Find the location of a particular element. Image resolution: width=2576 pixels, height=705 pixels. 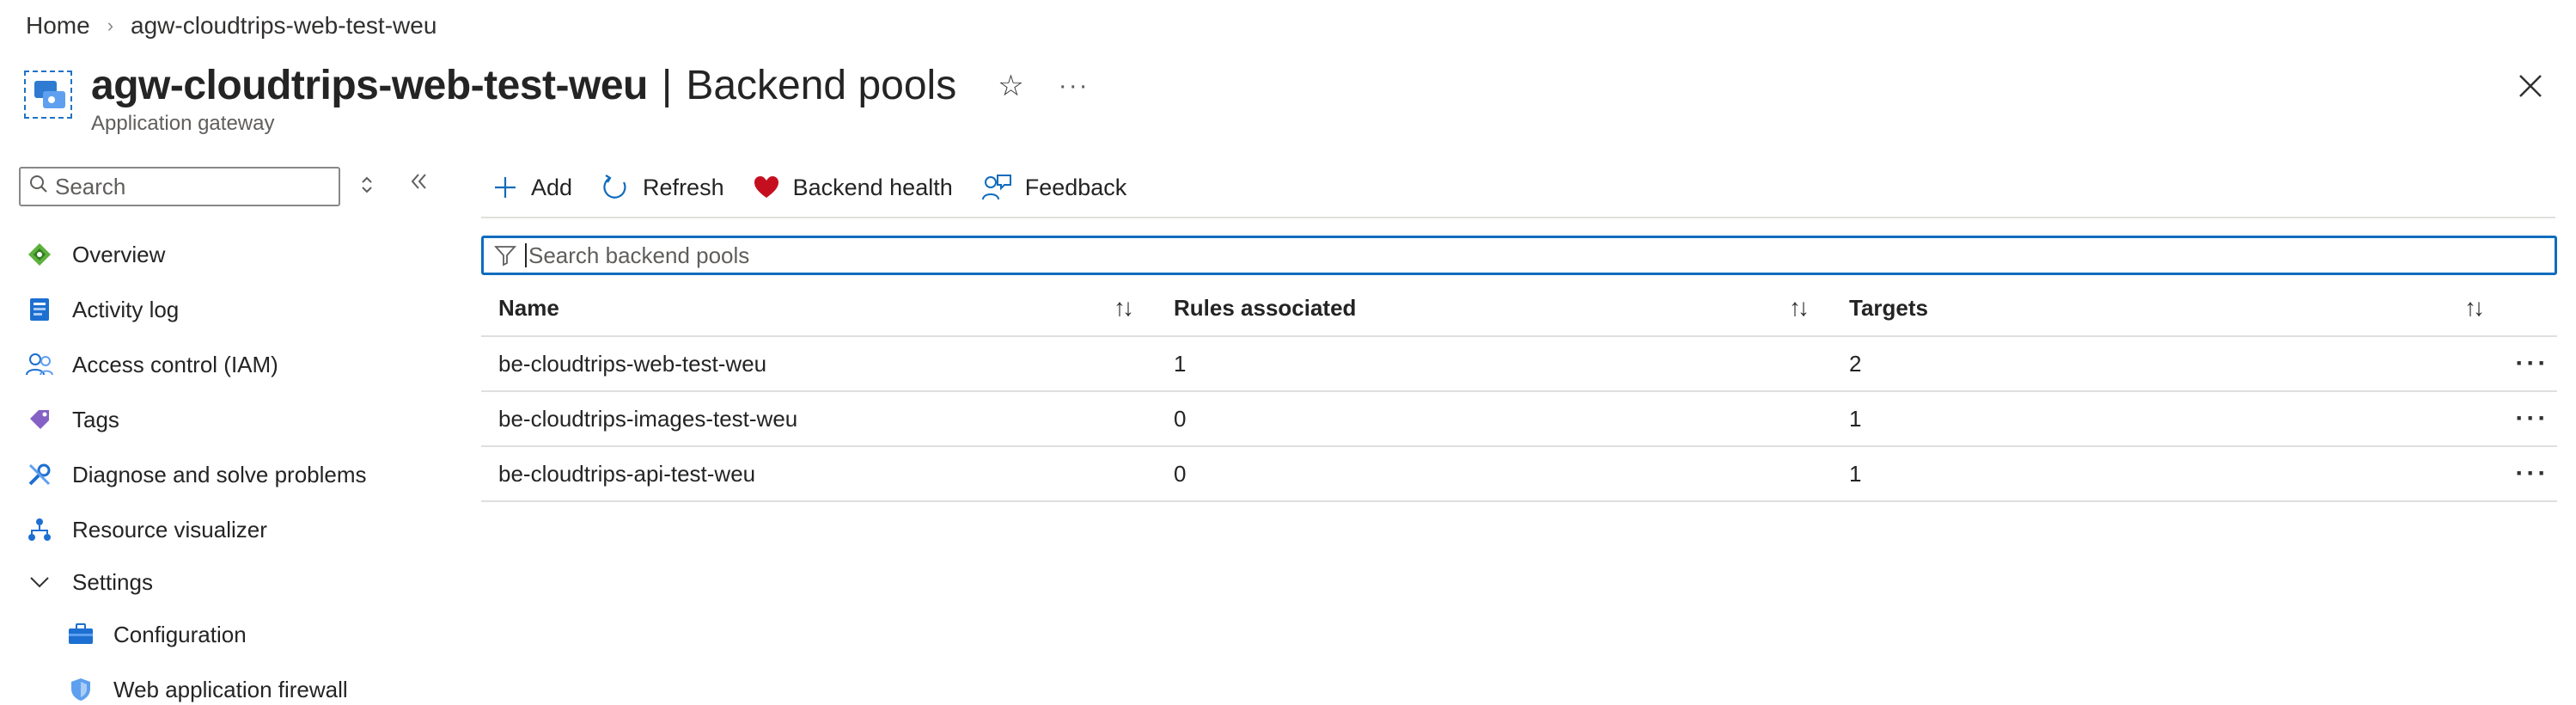

sidebar-item-overview: Overview is located at coordinates (230, 254).